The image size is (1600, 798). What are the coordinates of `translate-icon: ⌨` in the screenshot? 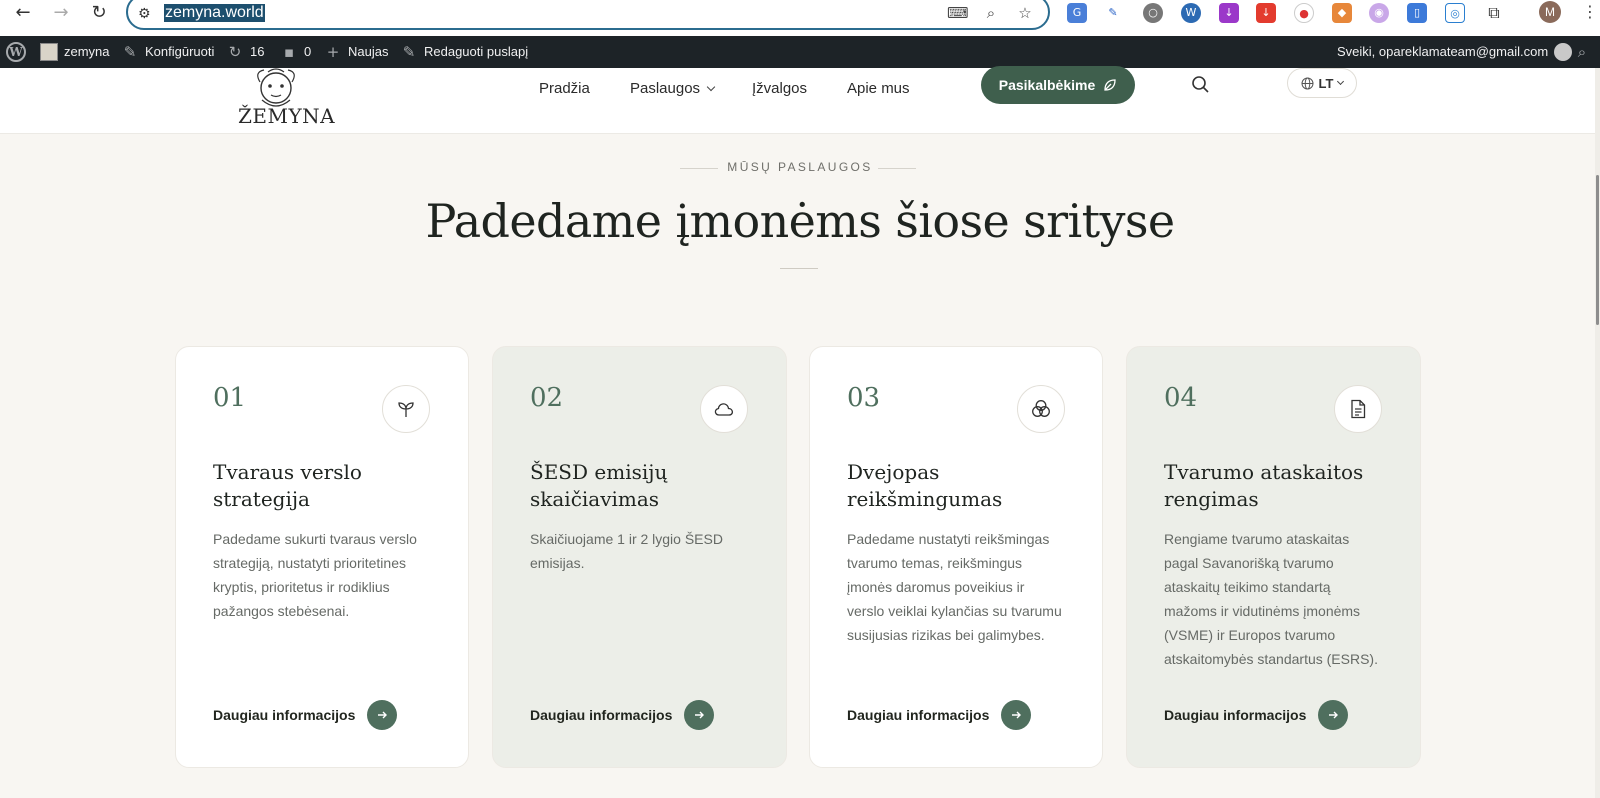 It's located at (958, 13).